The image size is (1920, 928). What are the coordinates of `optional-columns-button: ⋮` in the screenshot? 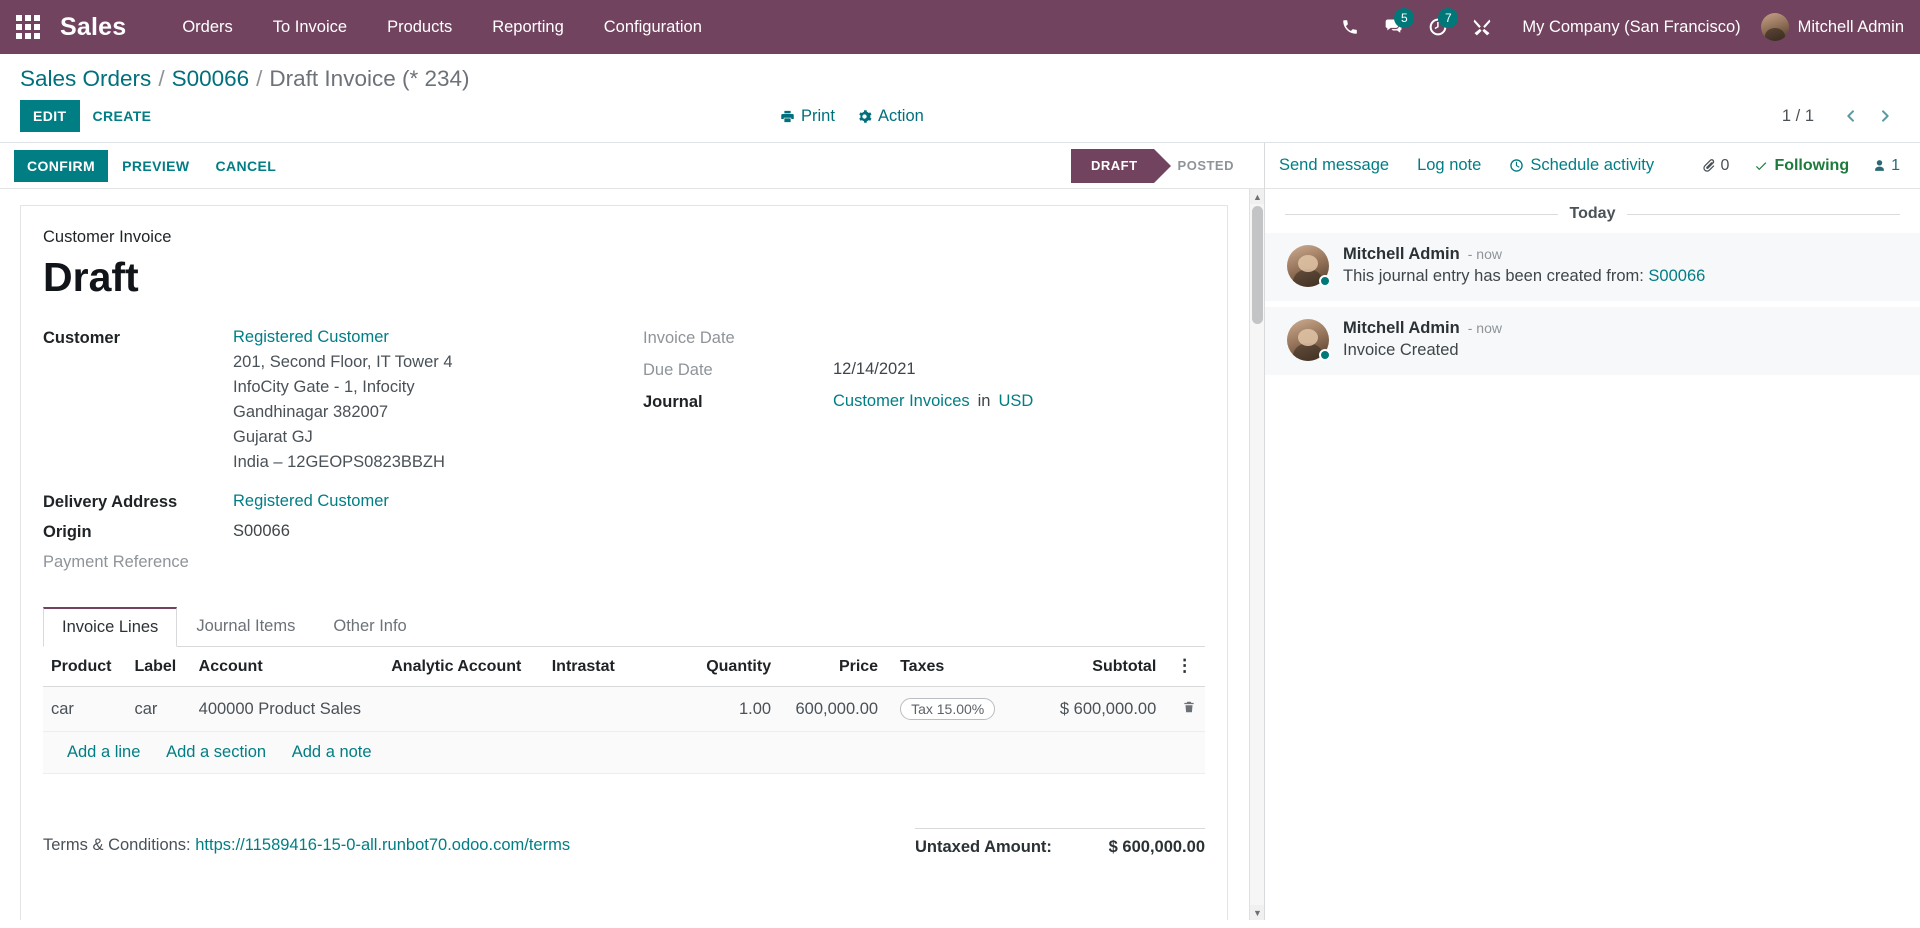 It's located at (1184, 667).